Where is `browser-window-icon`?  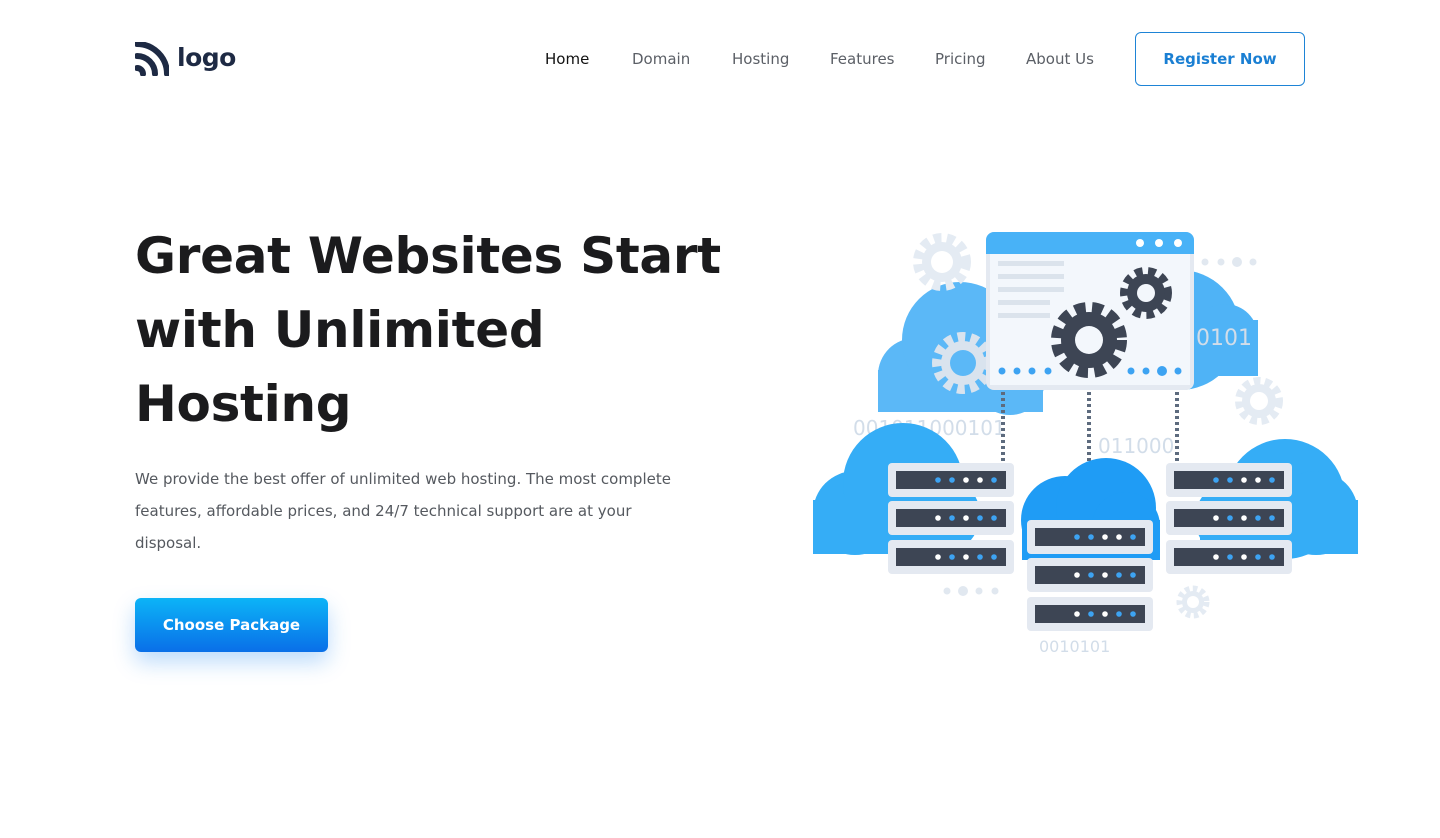
browser-window-icon is located at coordinates (1090, 311).